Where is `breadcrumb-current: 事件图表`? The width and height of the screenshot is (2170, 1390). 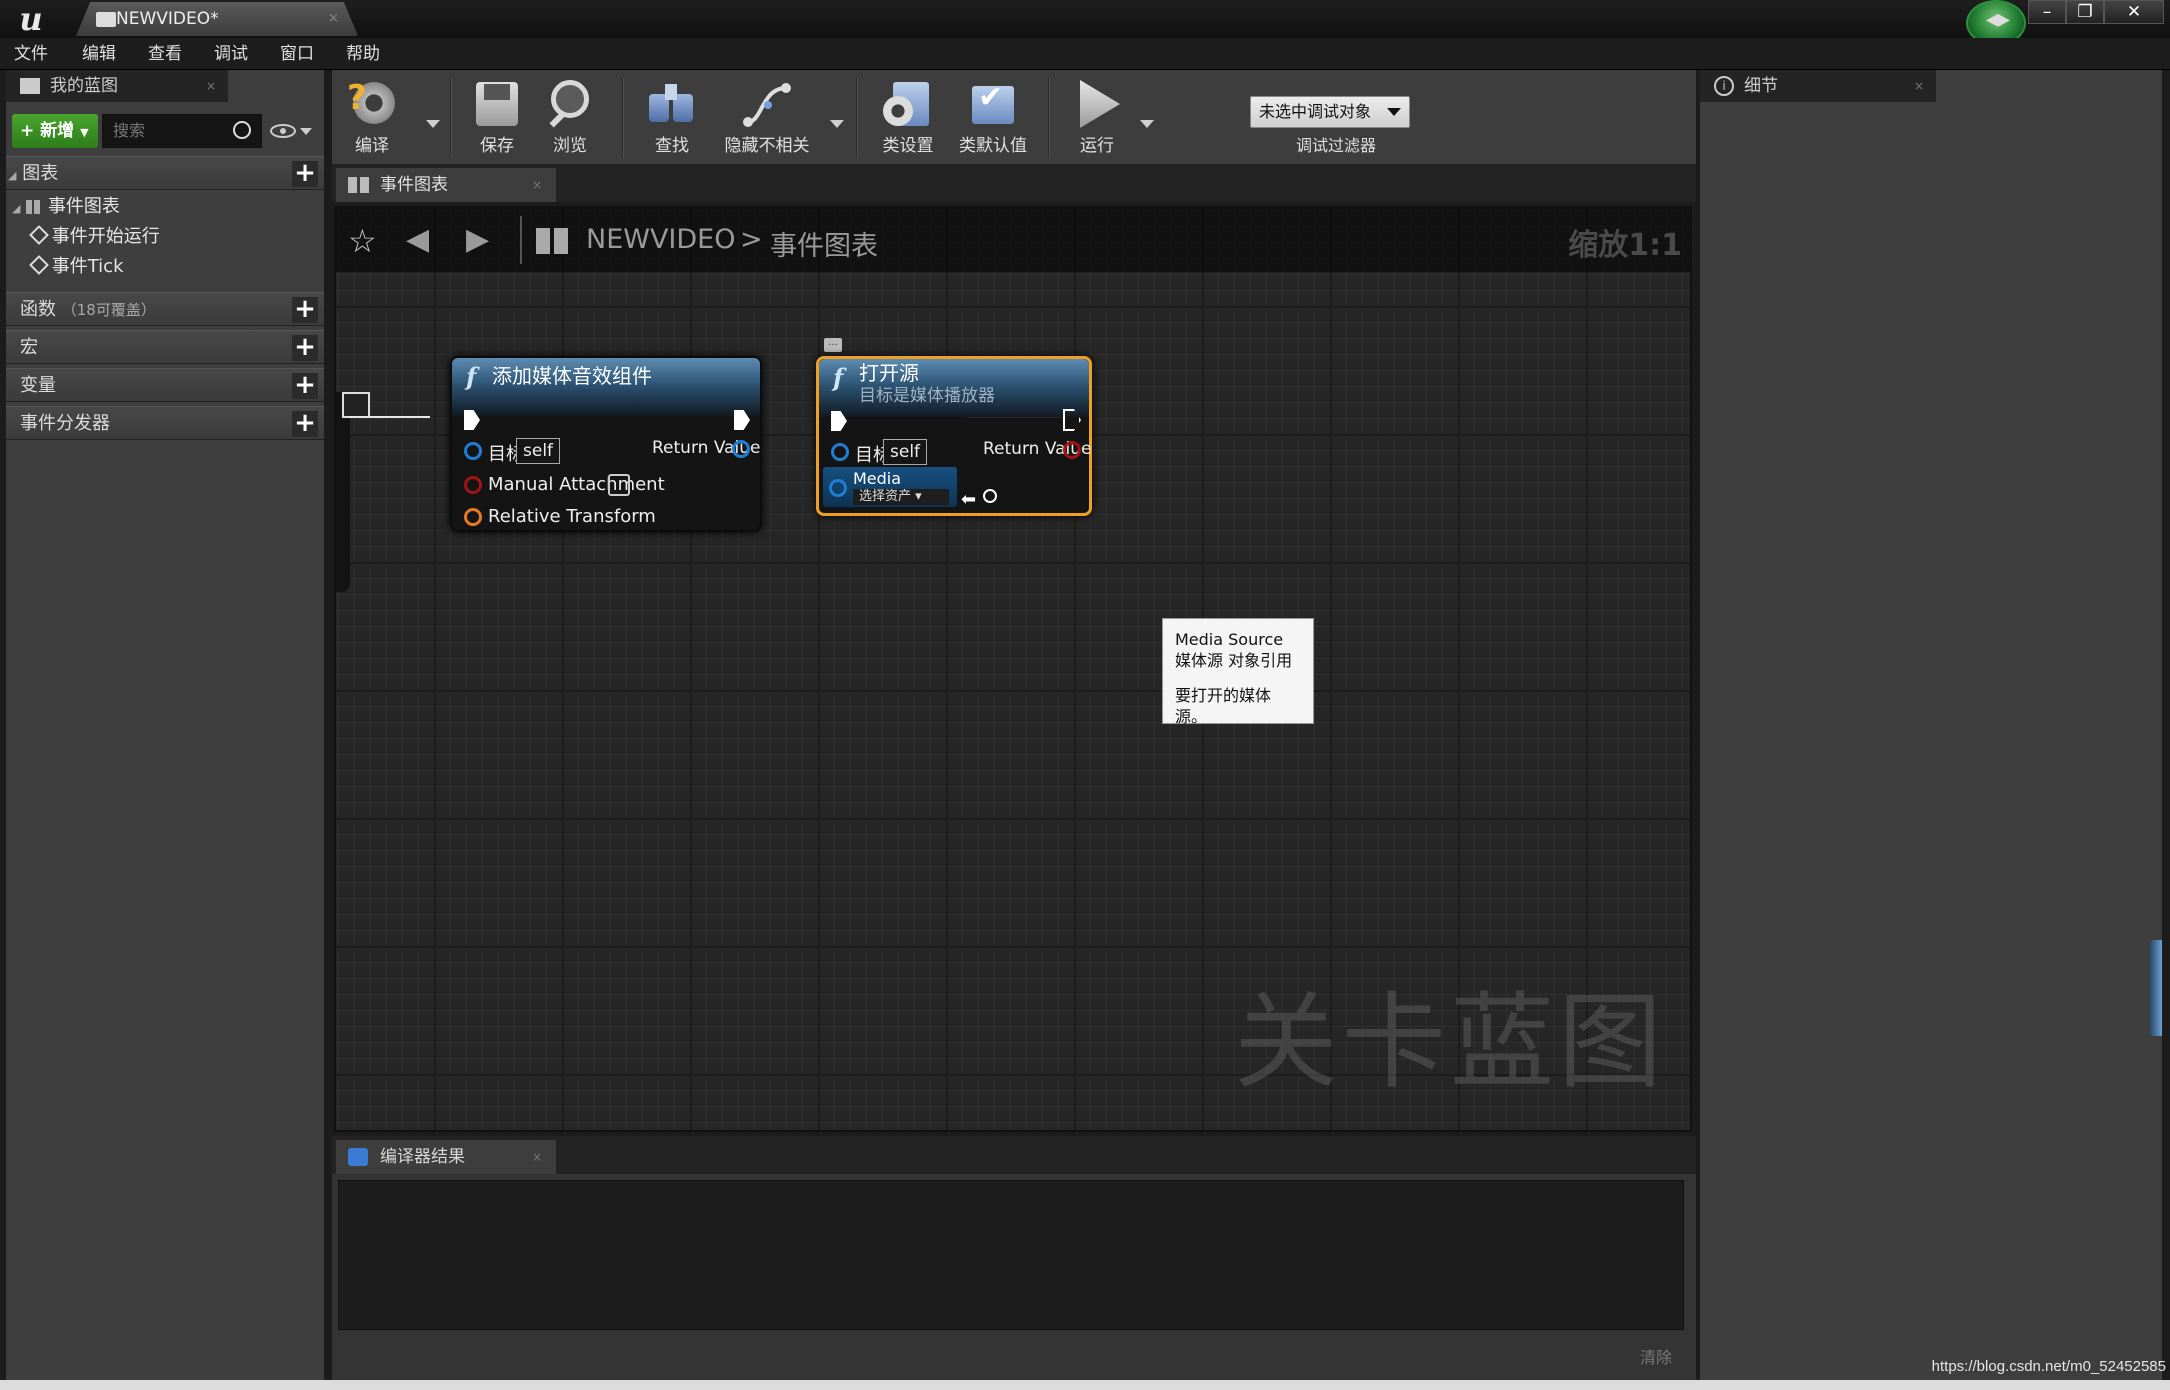
breadcrumb-current: 事件图表 is located at coordinates (824, 243).